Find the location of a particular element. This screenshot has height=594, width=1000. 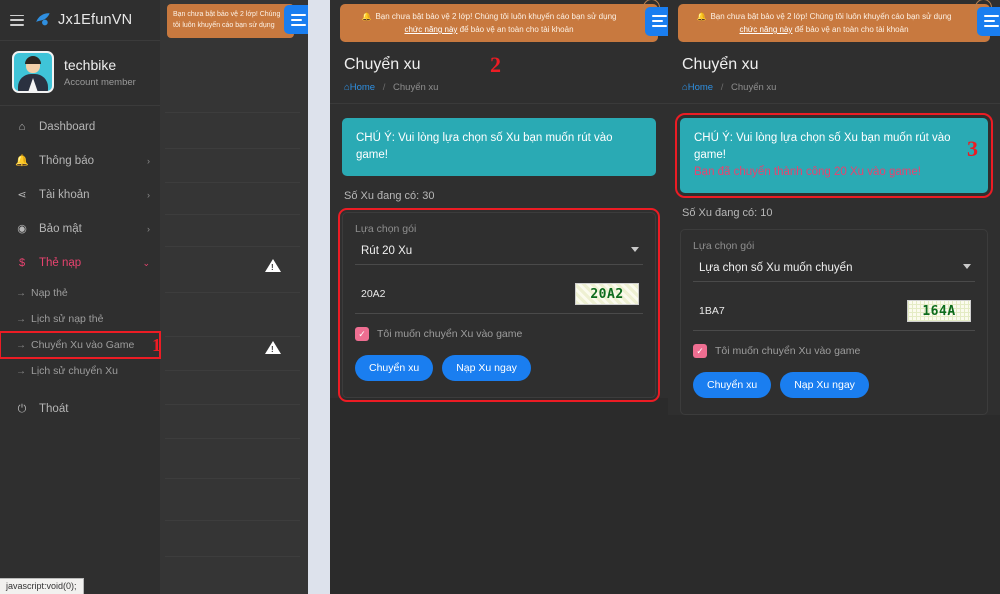

sidebar-subitem-lich-su-chuyen-xu: → Lịch sử chuyển Xu is located at coordinates (80, 371).